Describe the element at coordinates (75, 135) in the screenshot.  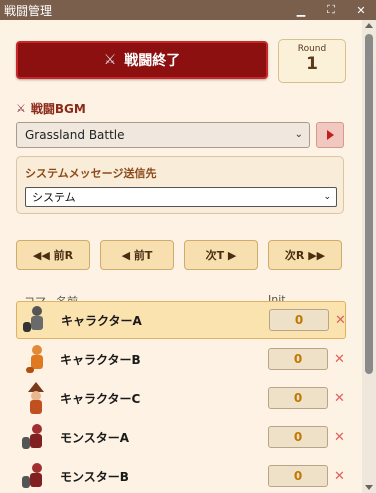
I see `bgm-selected-value: Grassland Battle` at that location.